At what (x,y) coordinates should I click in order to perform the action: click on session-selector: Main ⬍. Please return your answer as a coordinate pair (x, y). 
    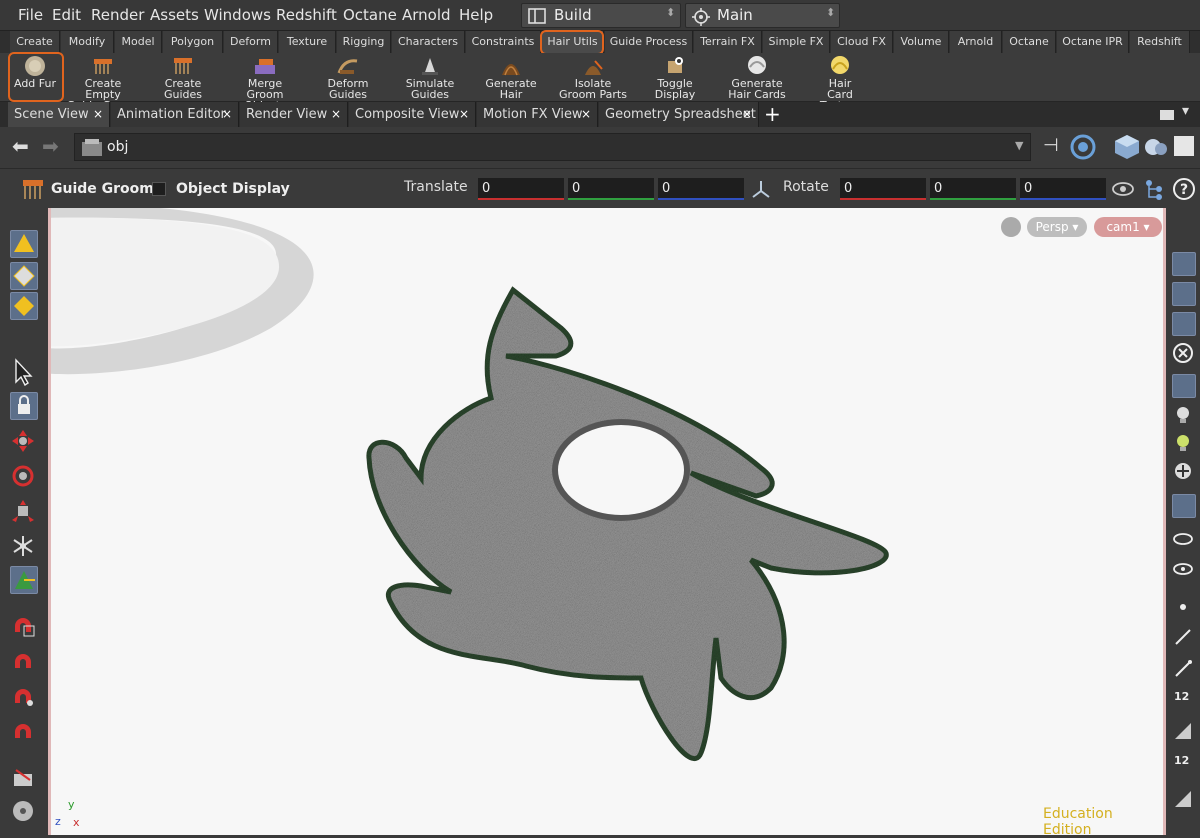
    Looking at the image, I should click on (762, 15).